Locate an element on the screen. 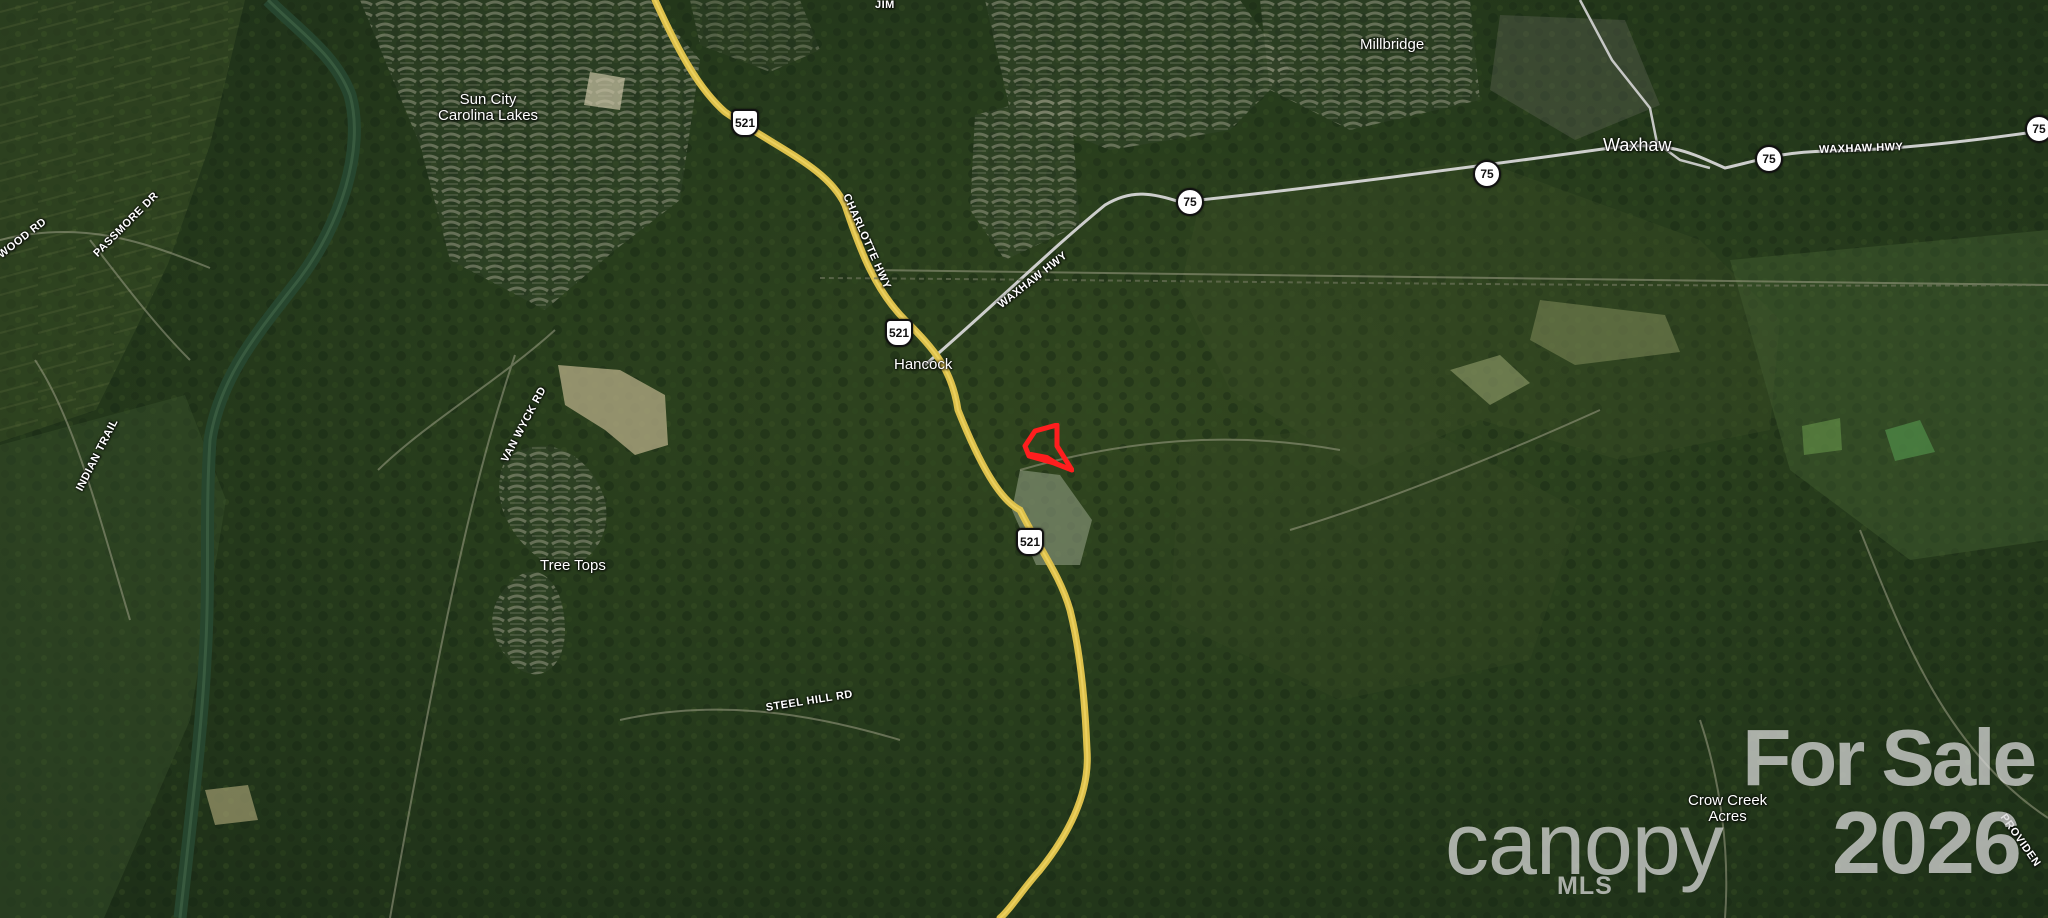 The width and height of the screenshot is (2048, 918). nc-75-shield-2: 75 is located at coordinates (1487, 174).